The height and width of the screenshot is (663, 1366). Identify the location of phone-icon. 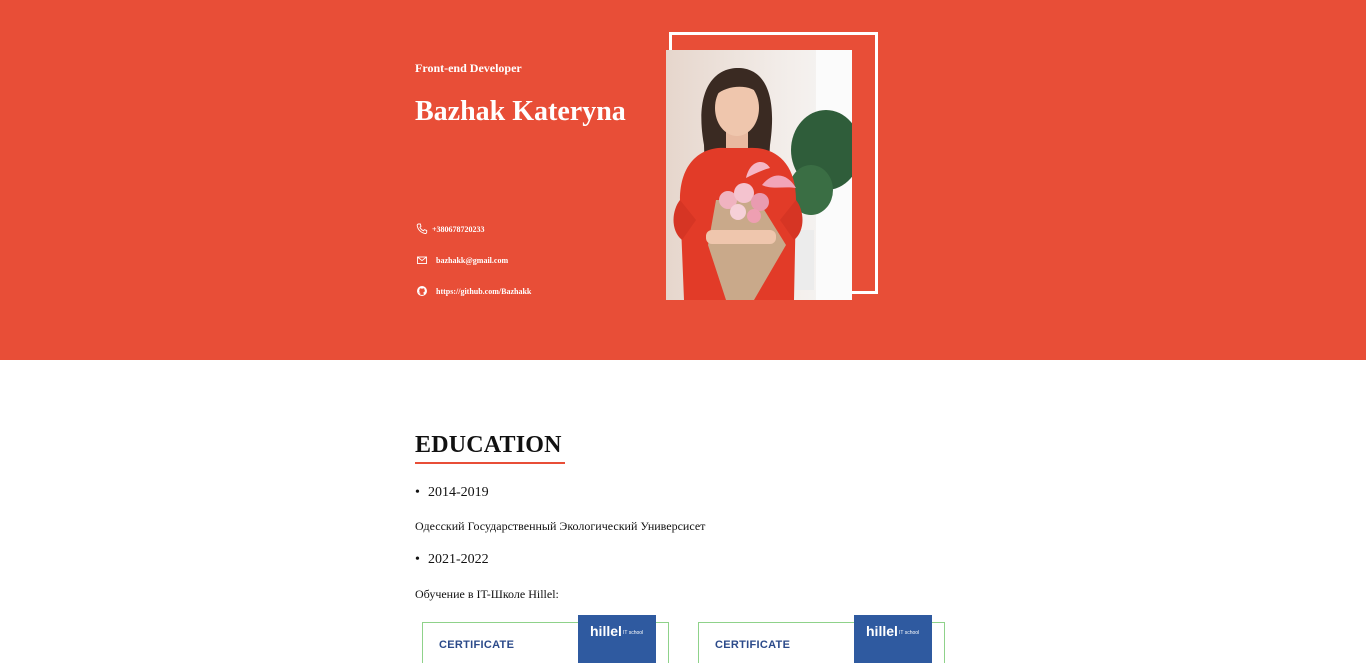
(422, 229).